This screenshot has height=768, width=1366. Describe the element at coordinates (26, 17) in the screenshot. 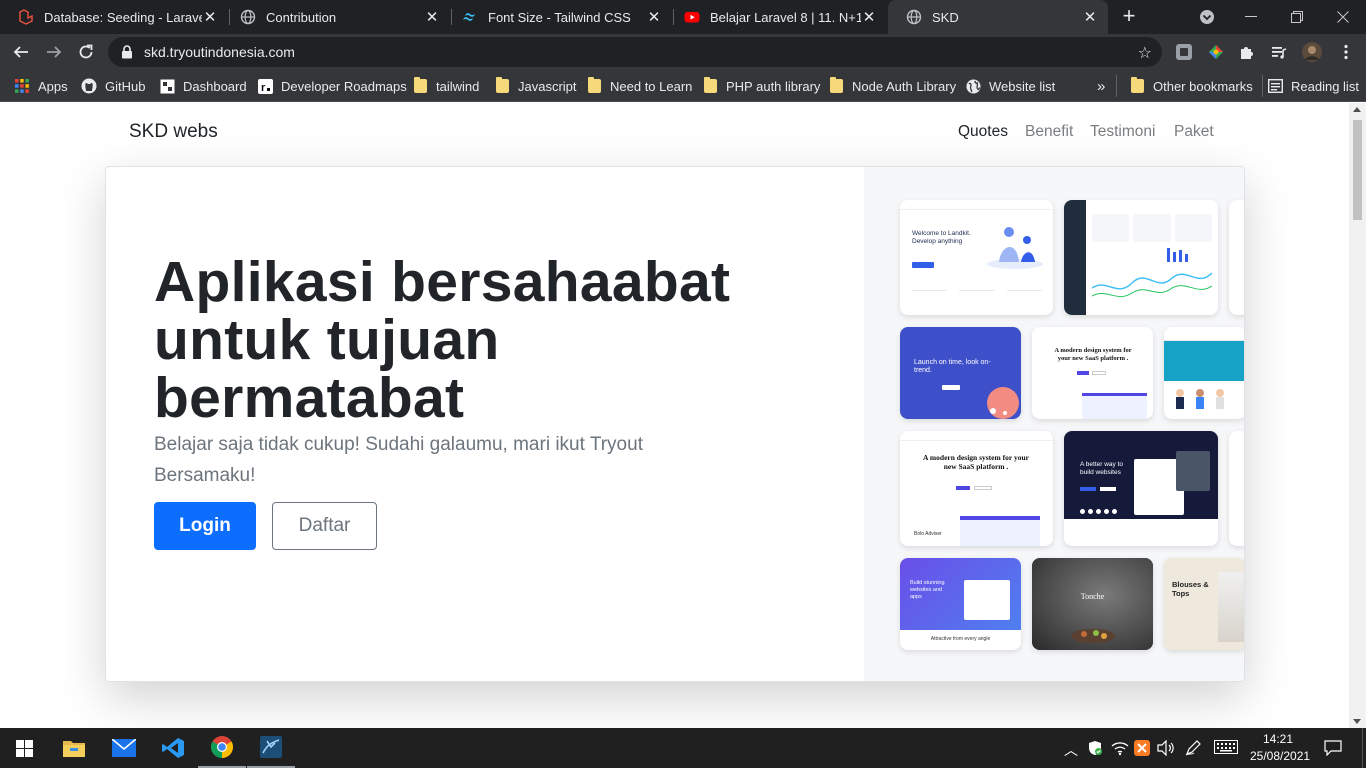

I see `laravel-icon` at that location.